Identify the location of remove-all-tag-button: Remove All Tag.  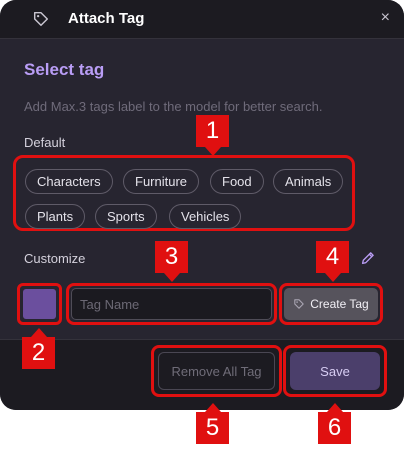
(216, 371).